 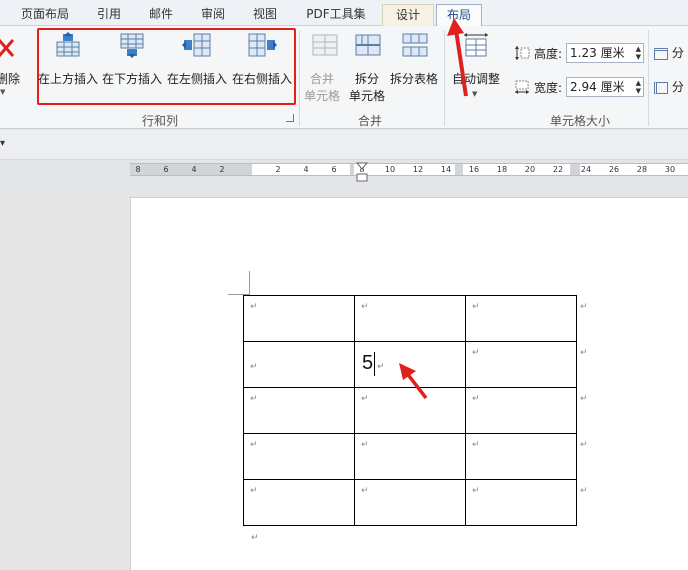 I want to click on tab-mailings: 邮件, so click(x=161, y=15).